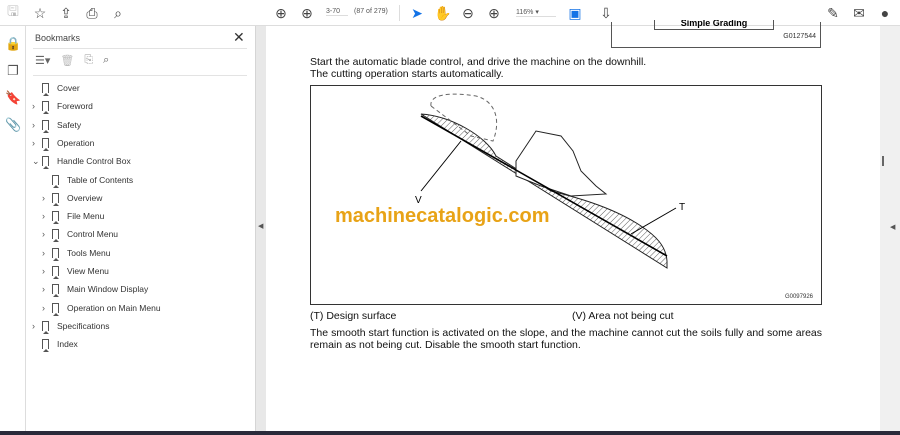 This screenshot has height=435, width=900. I want to click on chevron-down-icon: ⌄, so click(37, 161).